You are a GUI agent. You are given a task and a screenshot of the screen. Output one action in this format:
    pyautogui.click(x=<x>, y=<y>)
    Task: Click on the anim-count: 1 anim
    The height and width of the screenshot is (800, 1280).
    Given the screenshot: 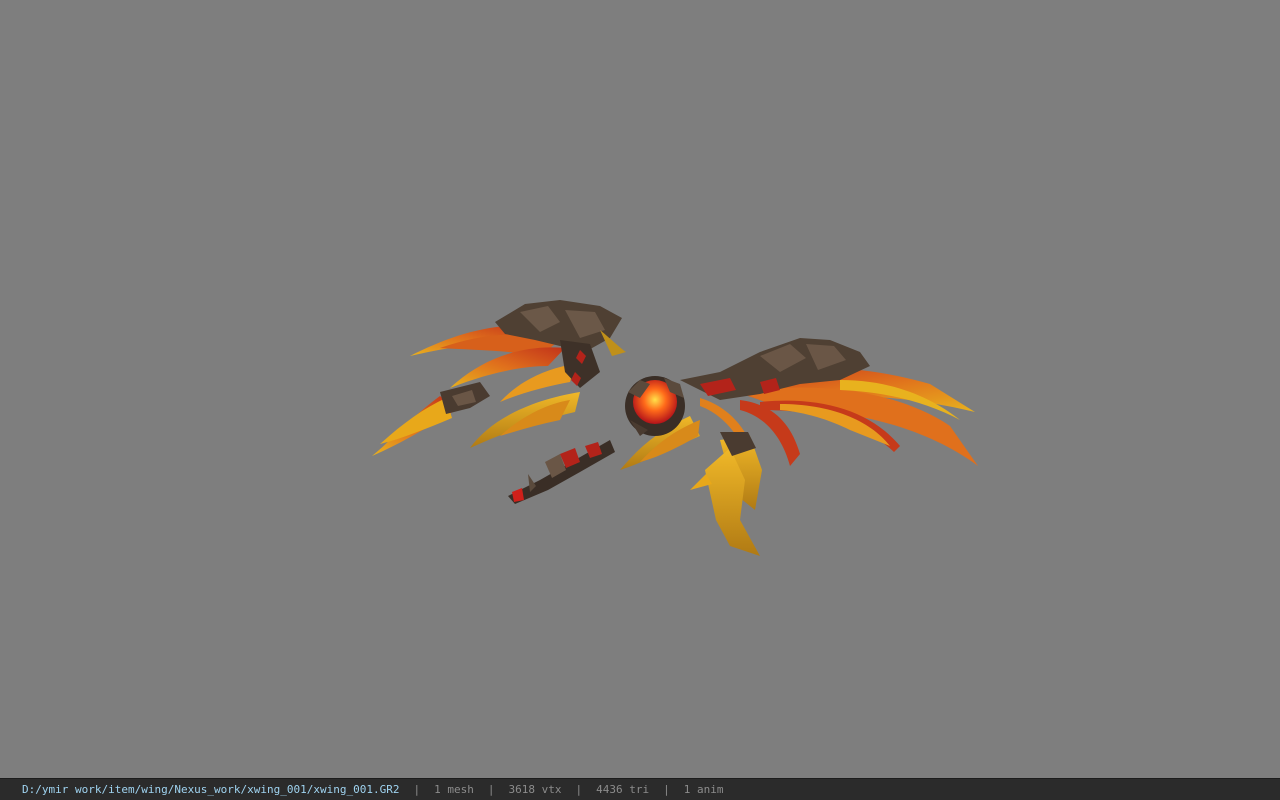 What is the action you would take?
    pyautogui.click(x=703, y=789)
    